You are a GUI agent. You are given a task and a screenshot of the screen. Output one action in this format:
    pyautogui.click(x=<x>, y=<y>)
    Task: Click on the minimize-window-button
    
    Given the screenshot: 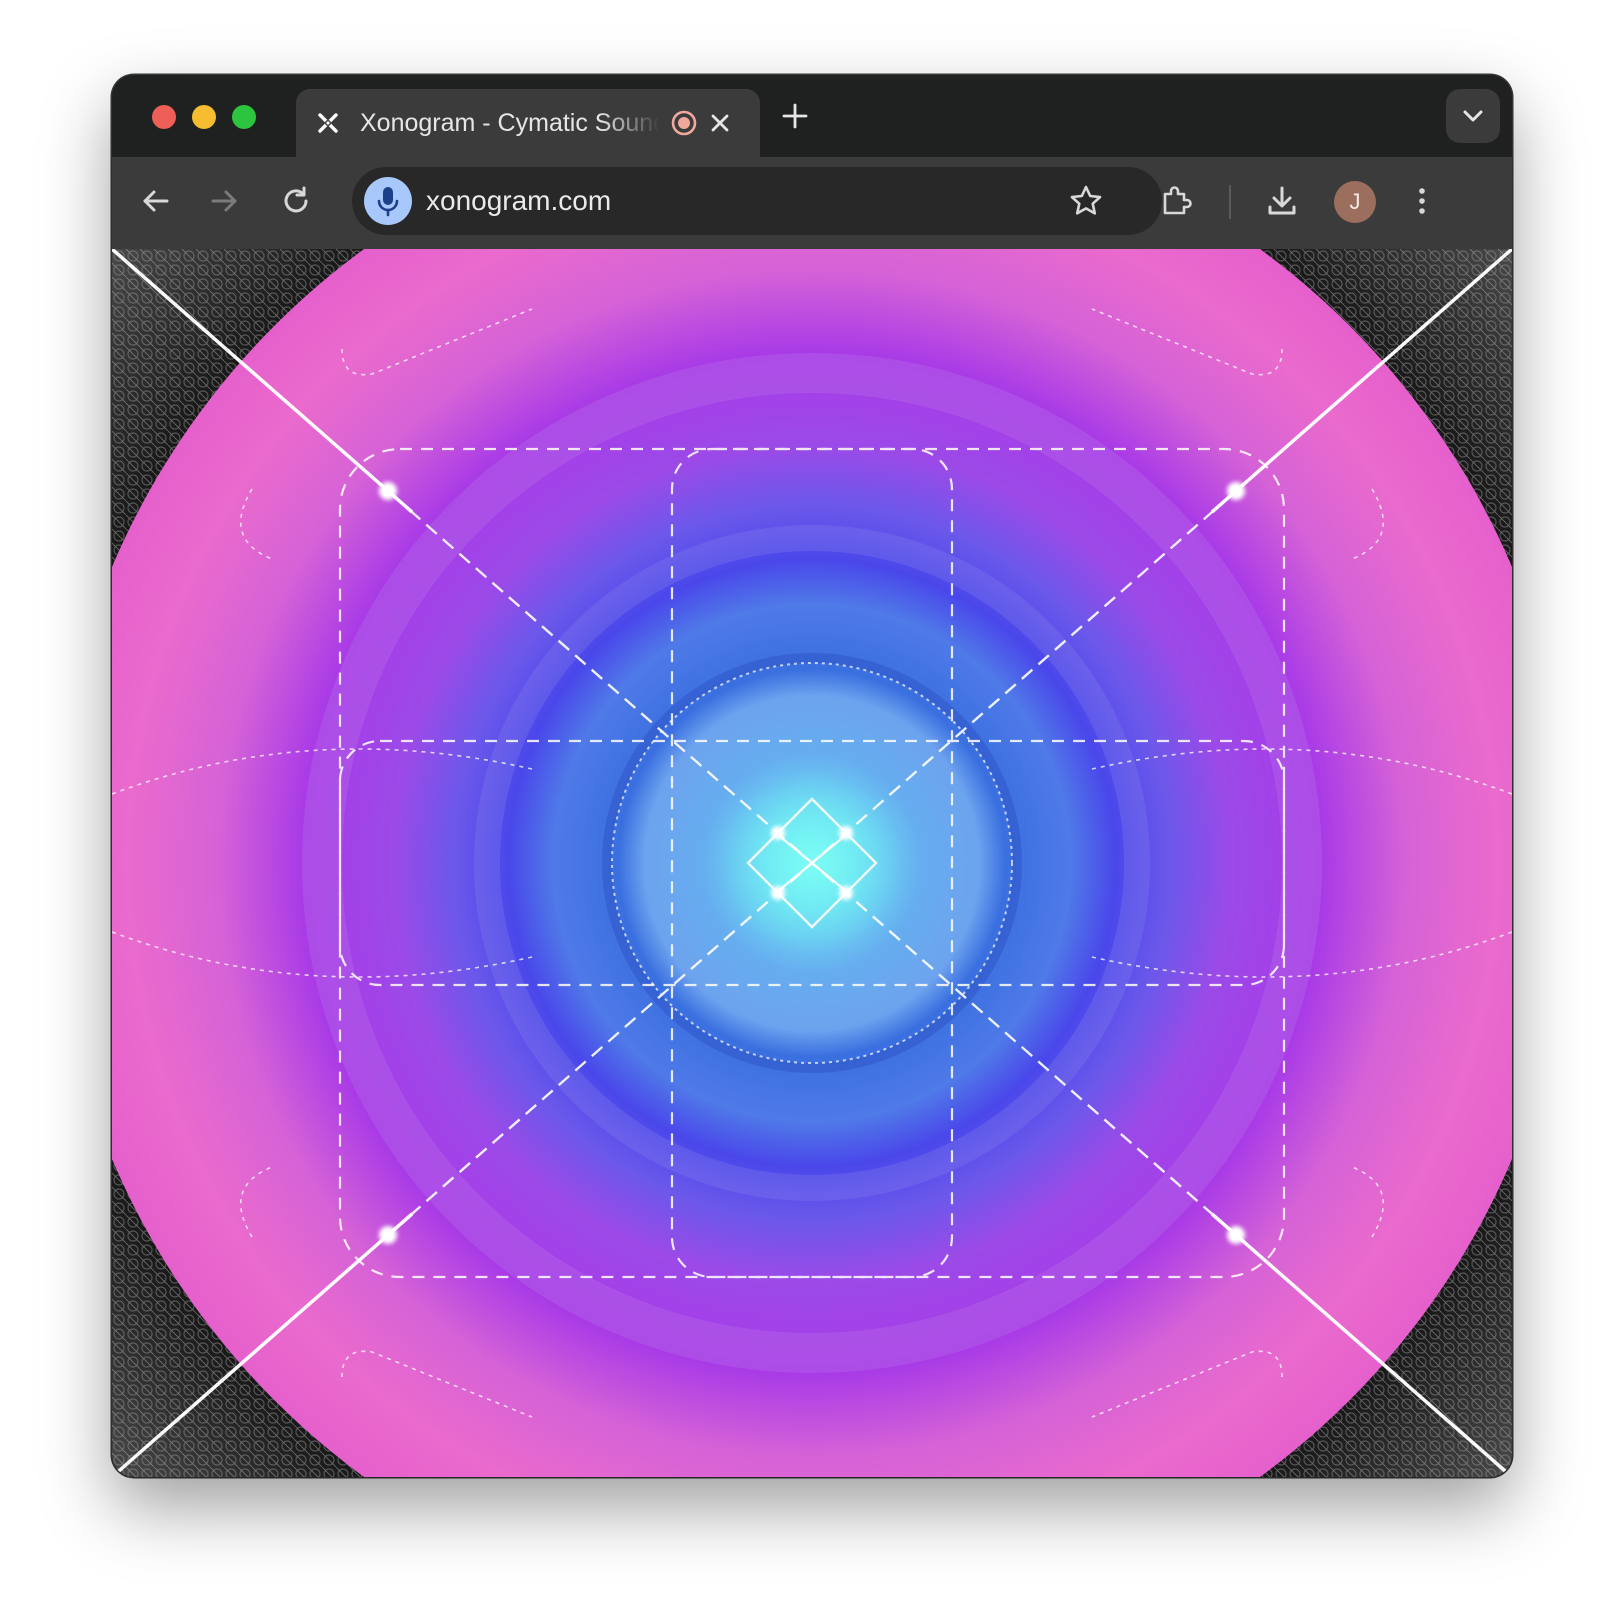 What is the action you would take?
    pyautogui.click(x=204, y=117)
    